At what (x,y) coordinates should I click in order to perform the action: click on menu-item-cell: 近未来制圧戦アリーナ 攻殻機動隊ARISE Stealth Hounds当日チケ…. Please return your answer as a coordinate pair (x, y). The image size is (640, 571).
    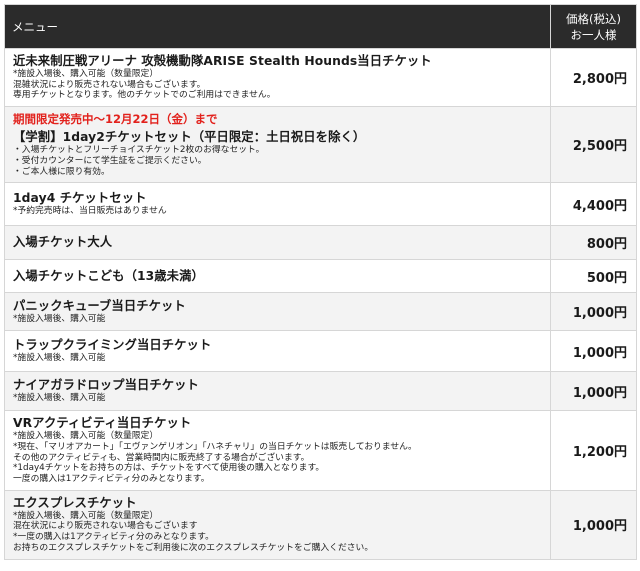
    Looking at the image, I should click on (277, 77).